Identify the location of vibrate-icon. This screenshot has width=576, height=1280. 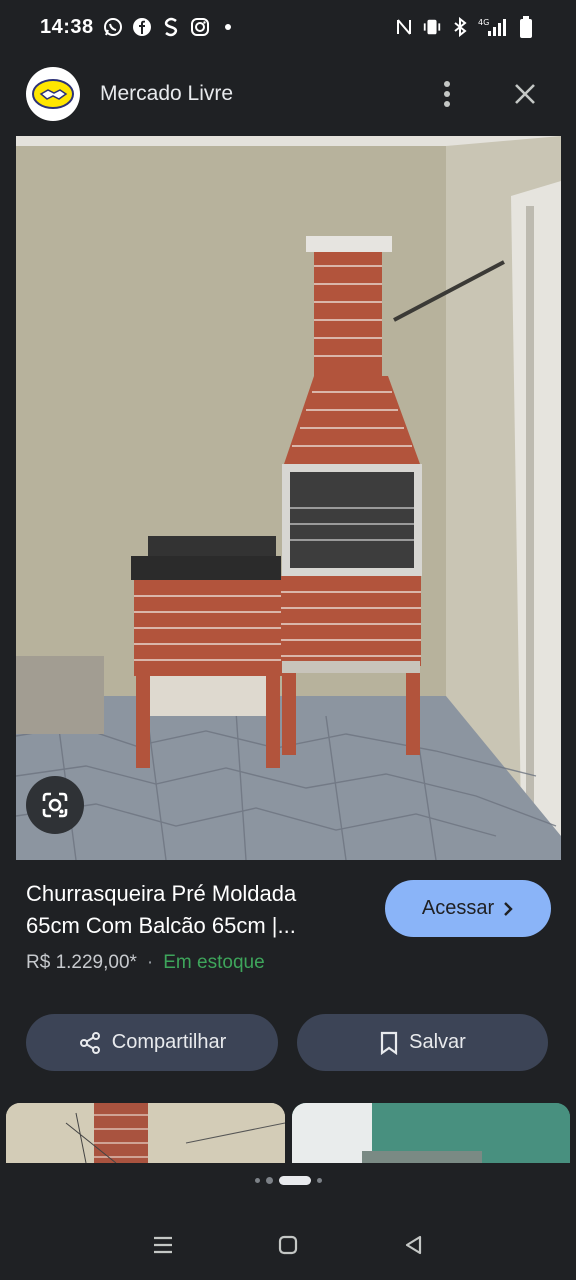
(432, 27).